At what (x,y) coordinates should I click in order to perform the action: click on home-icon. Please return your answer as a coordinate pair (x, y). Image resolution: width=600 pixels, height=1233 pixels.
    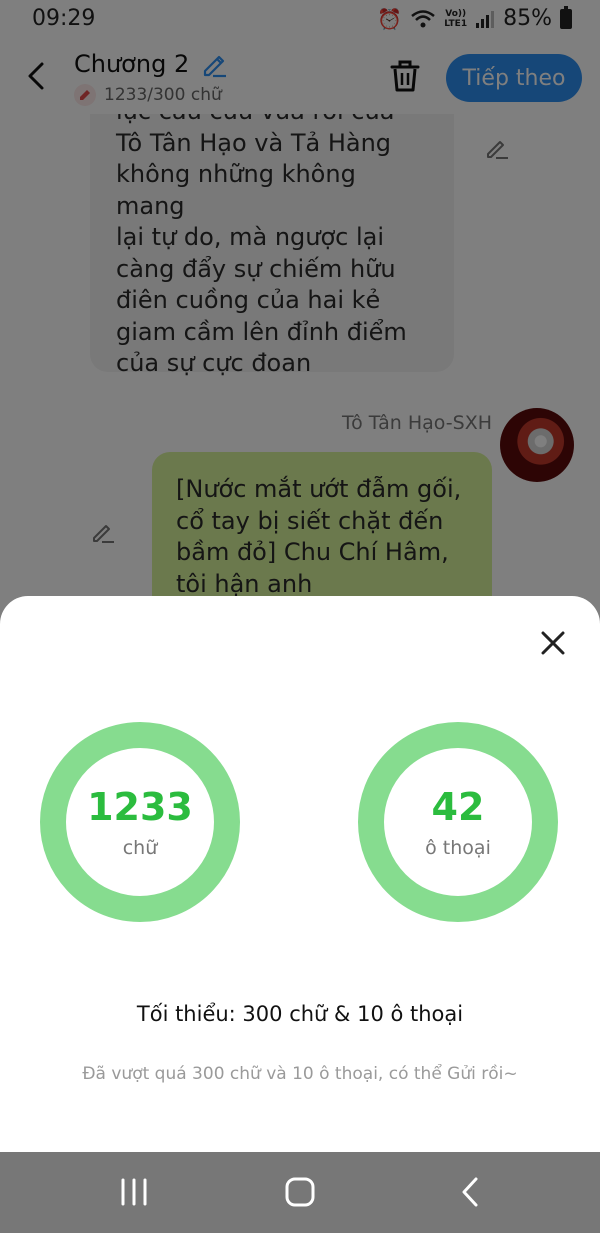
    Looking at the image, I should click on (300, 1192).